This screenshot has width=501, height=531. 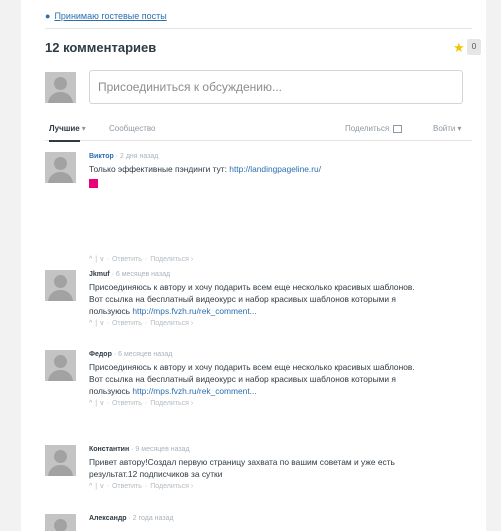 What do you see at coordinates (101, 47) in the screenshot?
I see `comment-count-title: 12 комментариев` at bounding box center [101, 47].